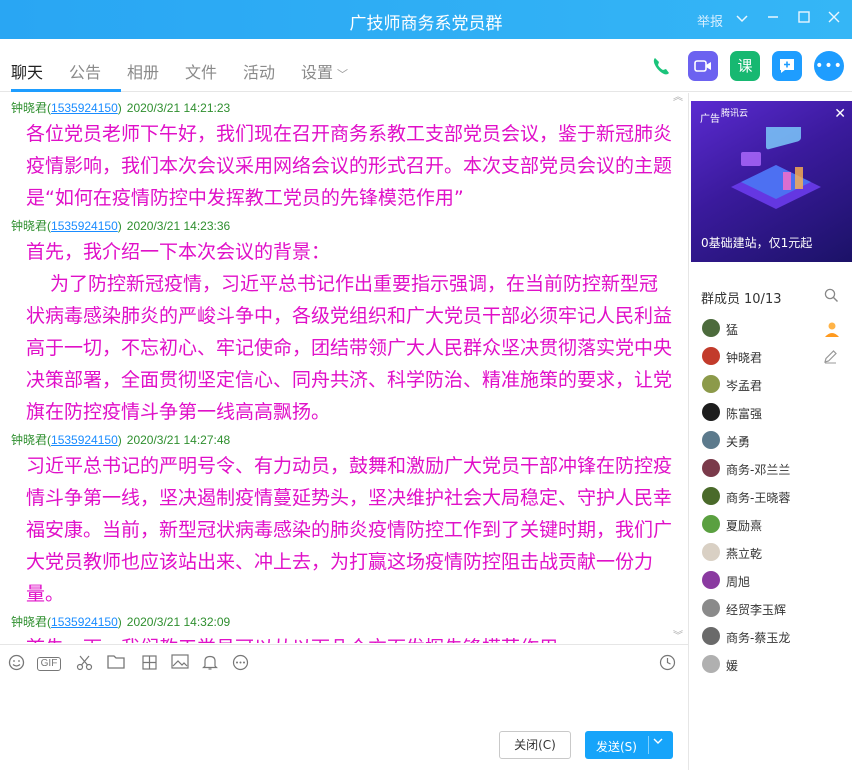  What do you see at coordinates (741, 297) in the screenshot?
I see `member-list-header: 群成员 10/13` at bounding box center [741, 297].